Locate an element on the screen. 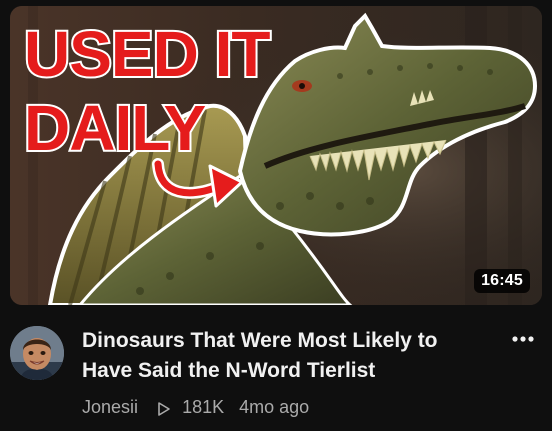 This screenshot has width=552, height=431. channel-name: Jonesii is located at coordinates (110, 407).